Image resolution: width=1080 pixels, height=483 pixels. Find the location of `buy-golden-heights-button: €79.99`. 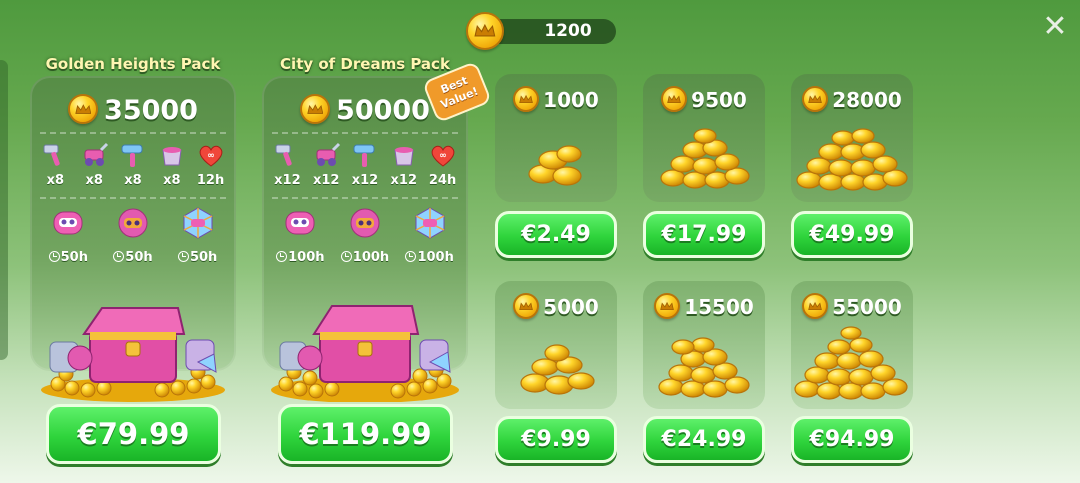

buy-golden-heights-button: €79.99 is located at coordinates (133, 434).